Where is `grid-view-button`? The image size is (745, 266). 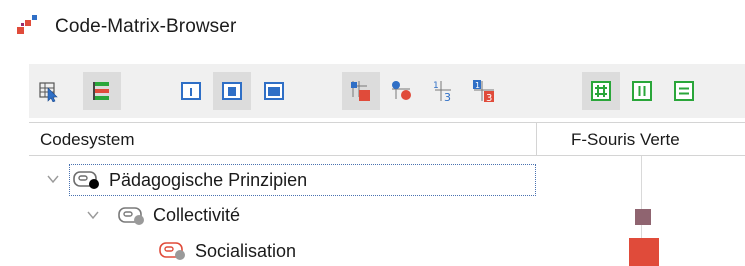
grid-view-button is located at coordinates (601, 91).